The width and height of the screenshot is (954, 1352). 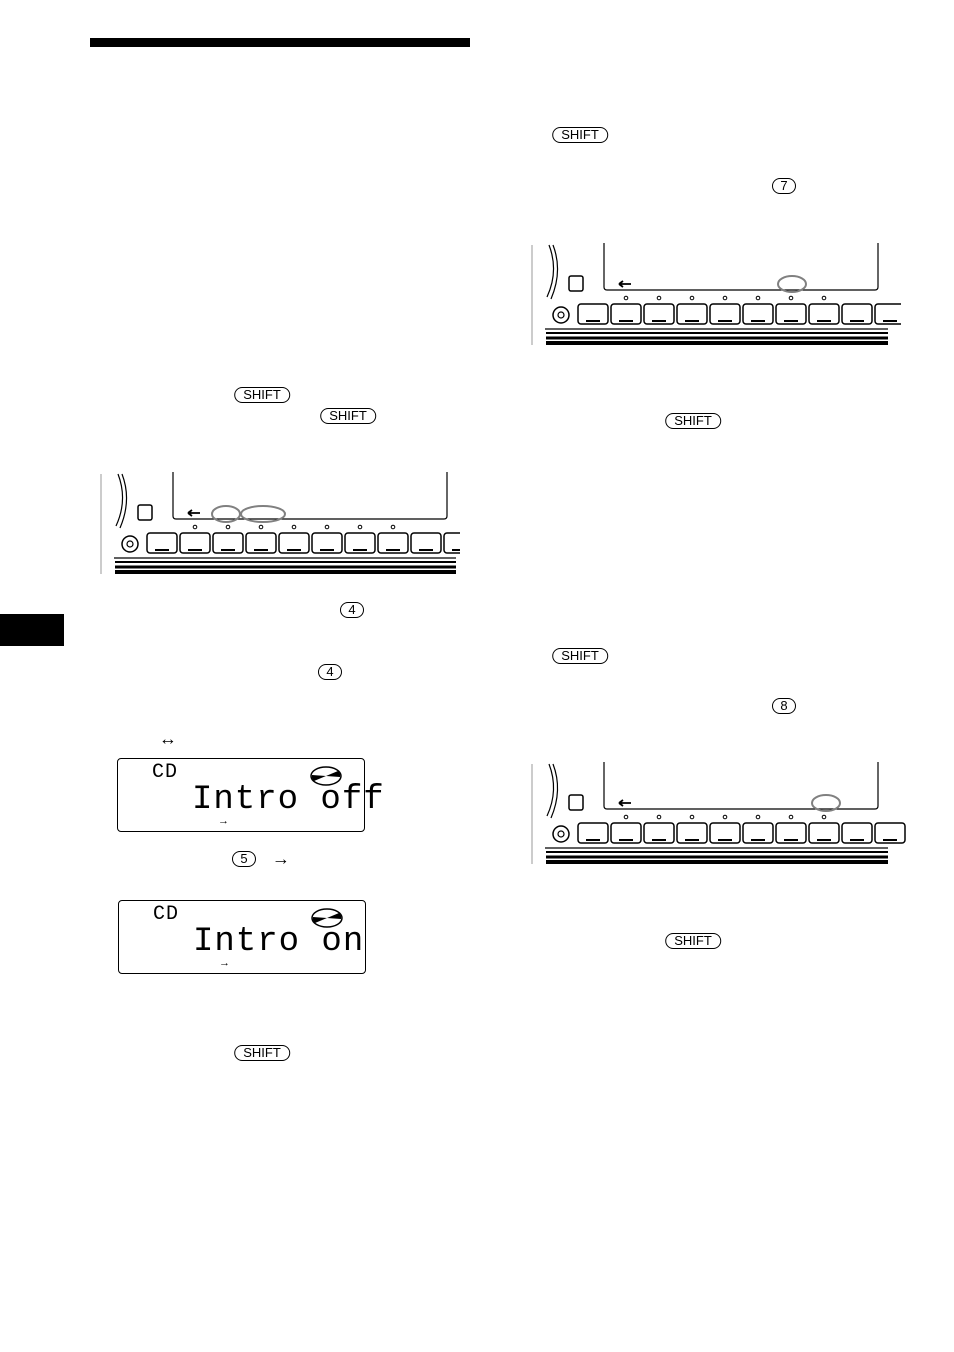 I want to click on section-header-bar, so click(x=280, y=42).